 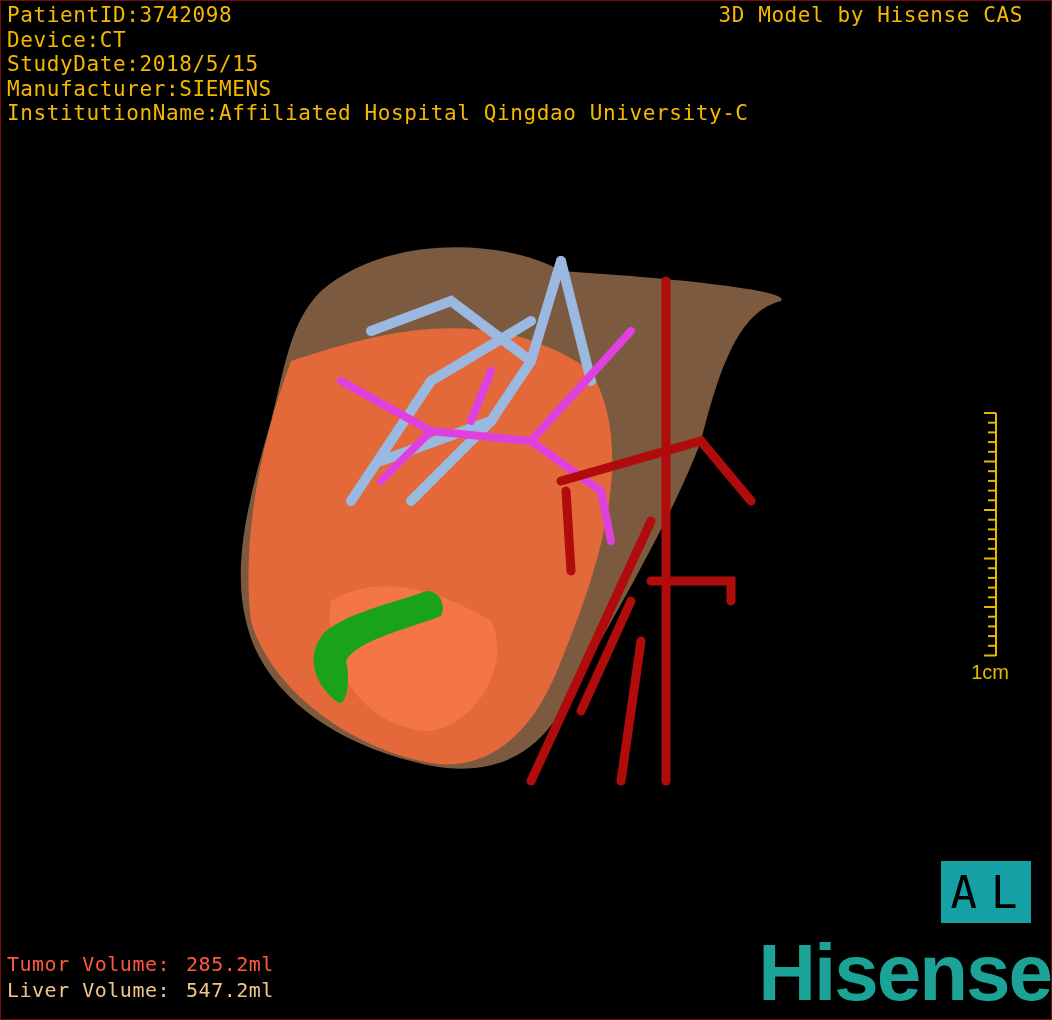 I want to click on patient-info-text: Manufacturer:SIEMENS, so click(x=139, y=88).